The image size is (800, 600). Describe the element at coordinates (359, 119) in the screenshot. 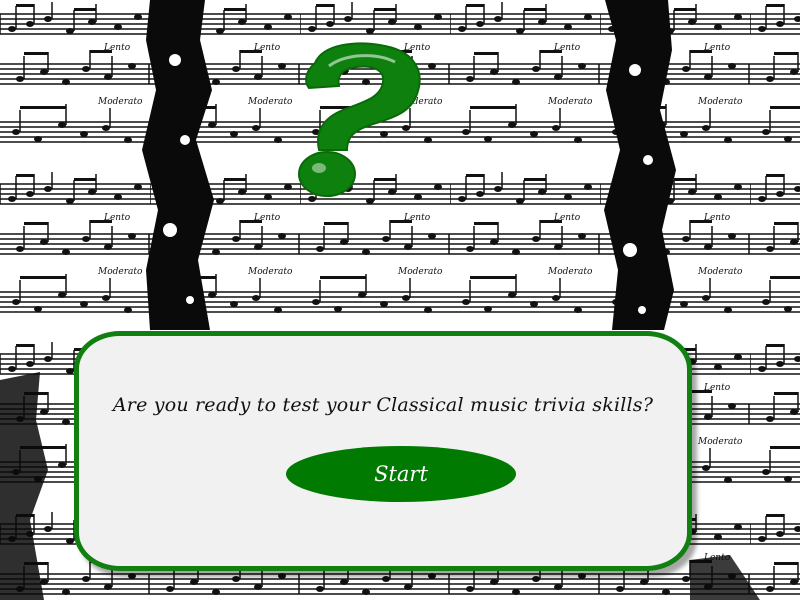

I see `question-mark-icon` at that location.